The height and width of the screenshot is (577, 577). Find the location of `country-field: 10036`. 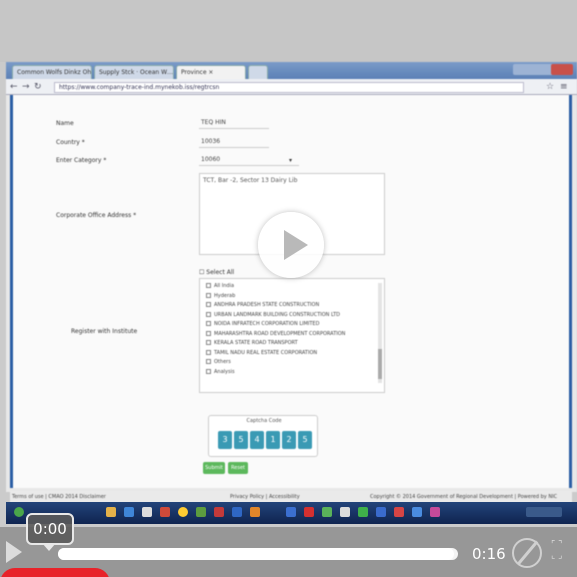

country-field: 10036 is located at coordinates (234, 142).